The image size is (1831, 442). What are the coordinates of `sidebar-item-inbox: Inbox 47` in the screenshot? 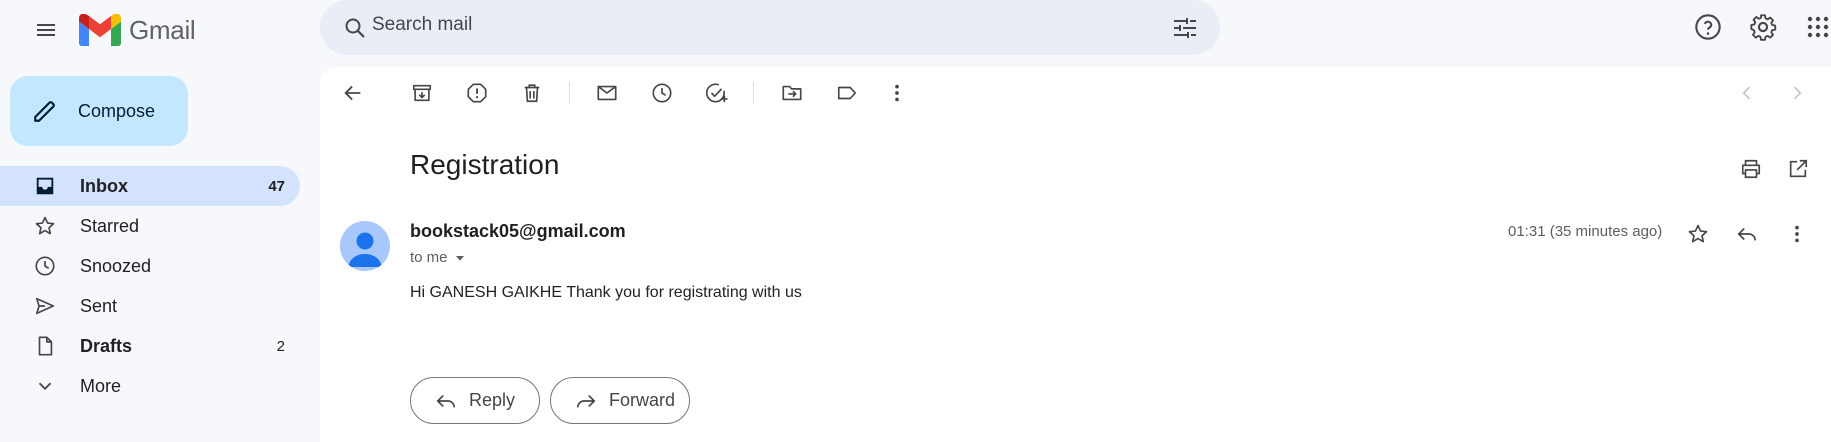 It's located at (150, 186).